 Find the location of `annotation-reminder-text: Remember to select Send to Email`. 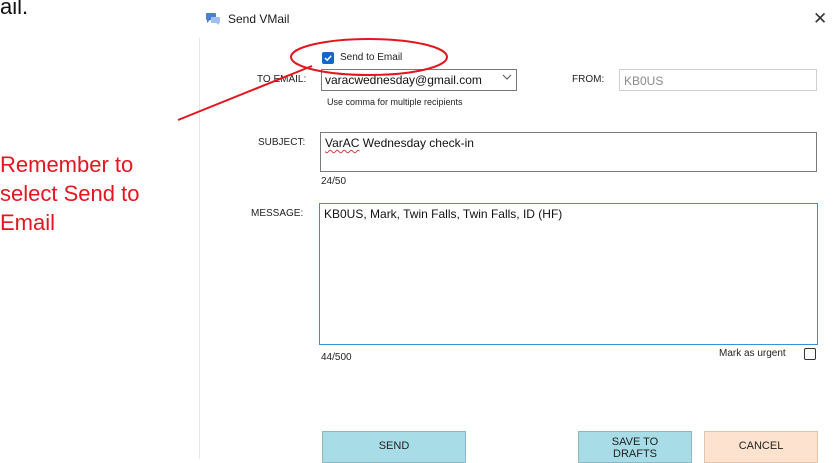

annotation-reminder-text: Remember to select Send to Email is located at coordinates (70, 193).